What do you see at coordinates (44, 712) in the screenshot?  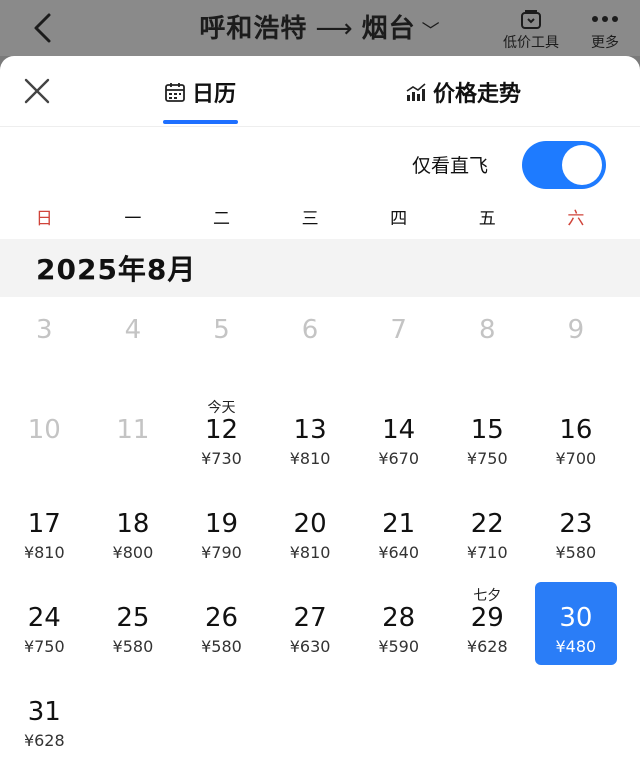 I see `day-number: 31` at bounding box center [44, 712].